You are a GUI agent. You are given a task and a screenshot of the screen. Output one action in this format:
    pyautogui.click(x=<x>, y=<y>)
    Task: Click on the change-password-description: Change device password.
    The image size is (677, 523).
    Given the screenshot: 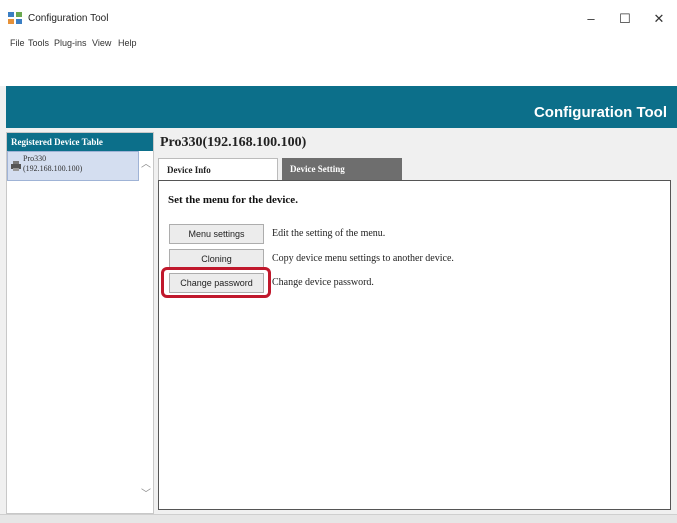 What is the action you would take?
    pyautogui.click(x=323, y=282)
    